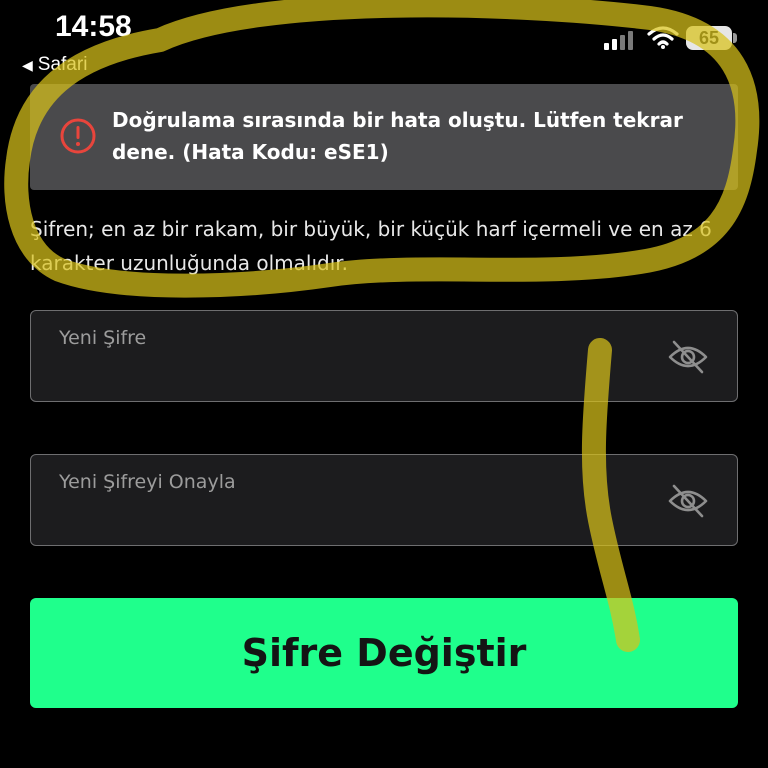 The image size is (768, 768). Describe the element at coordinates (78, 136) in the screenshot. I see `alert-circle-icon` at that location.